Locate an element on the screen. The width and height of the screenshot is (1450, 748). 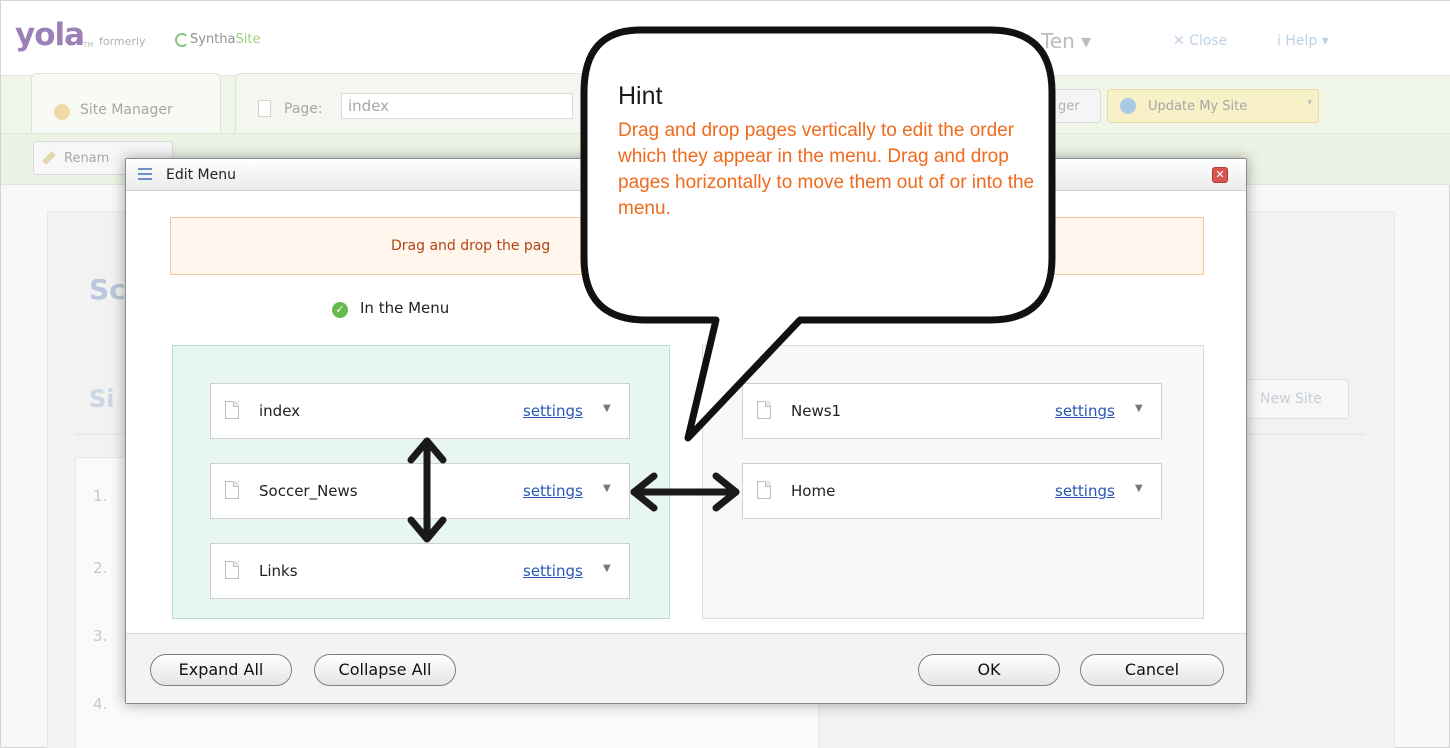
vertical-double-arrow-icon is located at coordinates (427, 490).